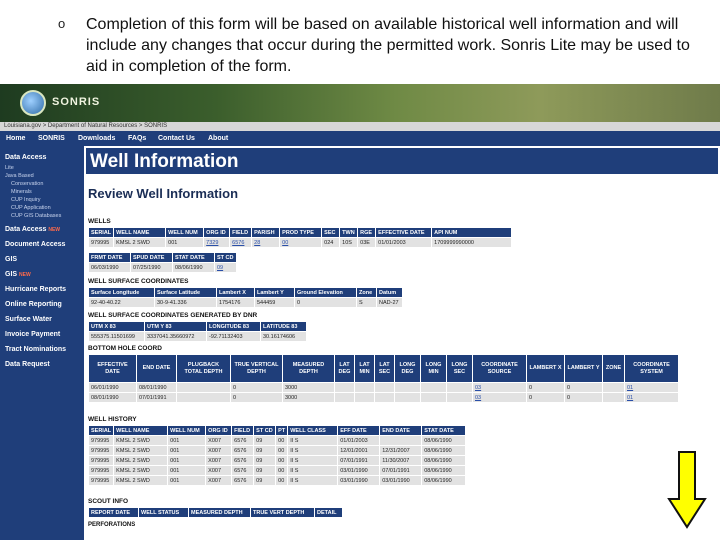 Image resolution: width=720 pixels, height=540 pixels. What do you see at coordinates (256, 368) in the screenshot?
I see `column-header: TRUE VERTICAL DEPTH` at bounding box center [256, 368].